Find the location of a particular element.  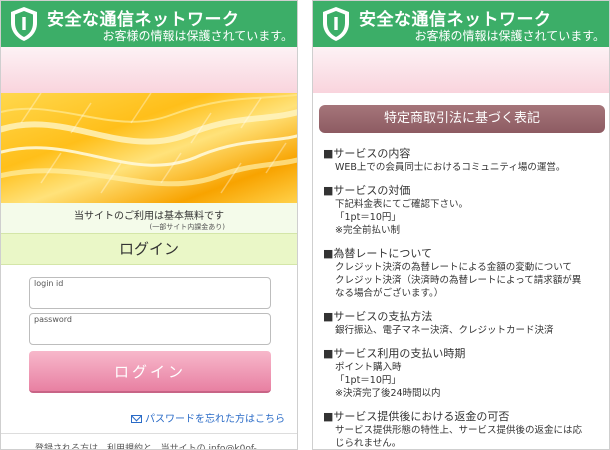

item-title: ■サービス利用の支払い時期 is located at coordinates (394, 353).